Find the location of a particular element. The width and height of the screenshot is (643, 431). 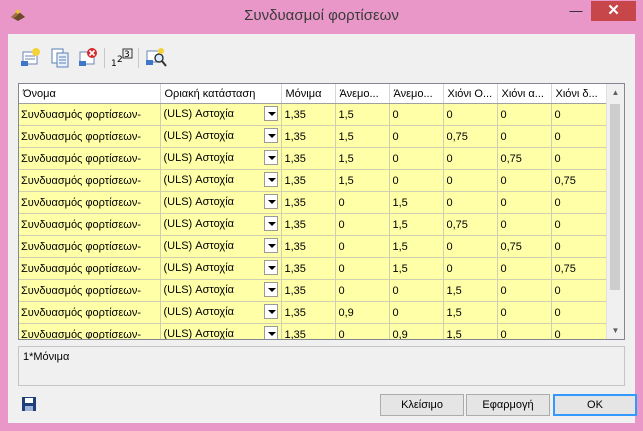

apply-button: Εφαρμογή is located at coordinates (508, 405).